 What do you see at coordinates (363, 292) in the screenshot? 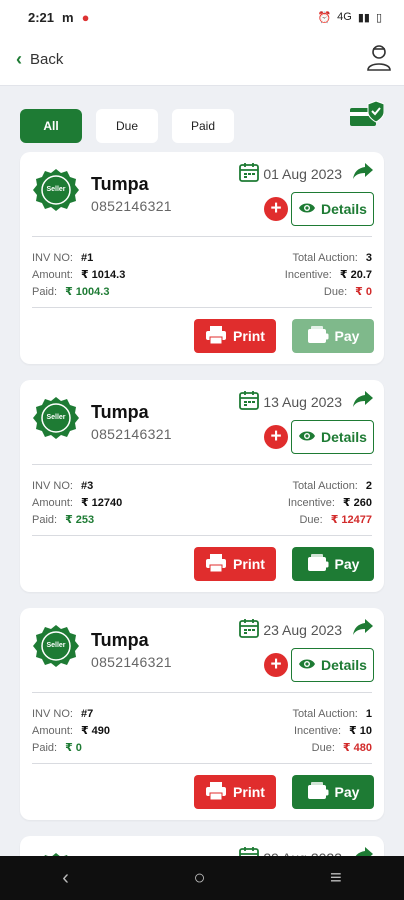
I see `due-value: ₹ 0` at bounding box center [363, 292].